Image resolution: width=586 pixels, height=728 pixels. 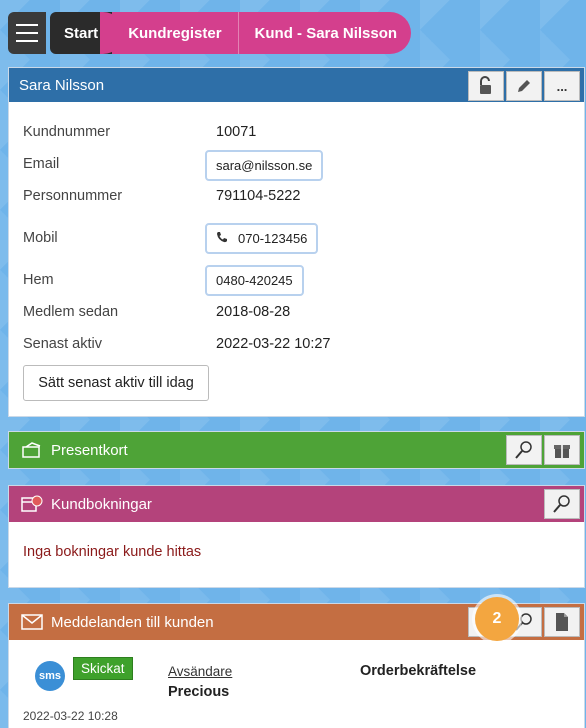 I want to click on medlem-sedan-label: Medlem sedan, so click(x=71, y=312).